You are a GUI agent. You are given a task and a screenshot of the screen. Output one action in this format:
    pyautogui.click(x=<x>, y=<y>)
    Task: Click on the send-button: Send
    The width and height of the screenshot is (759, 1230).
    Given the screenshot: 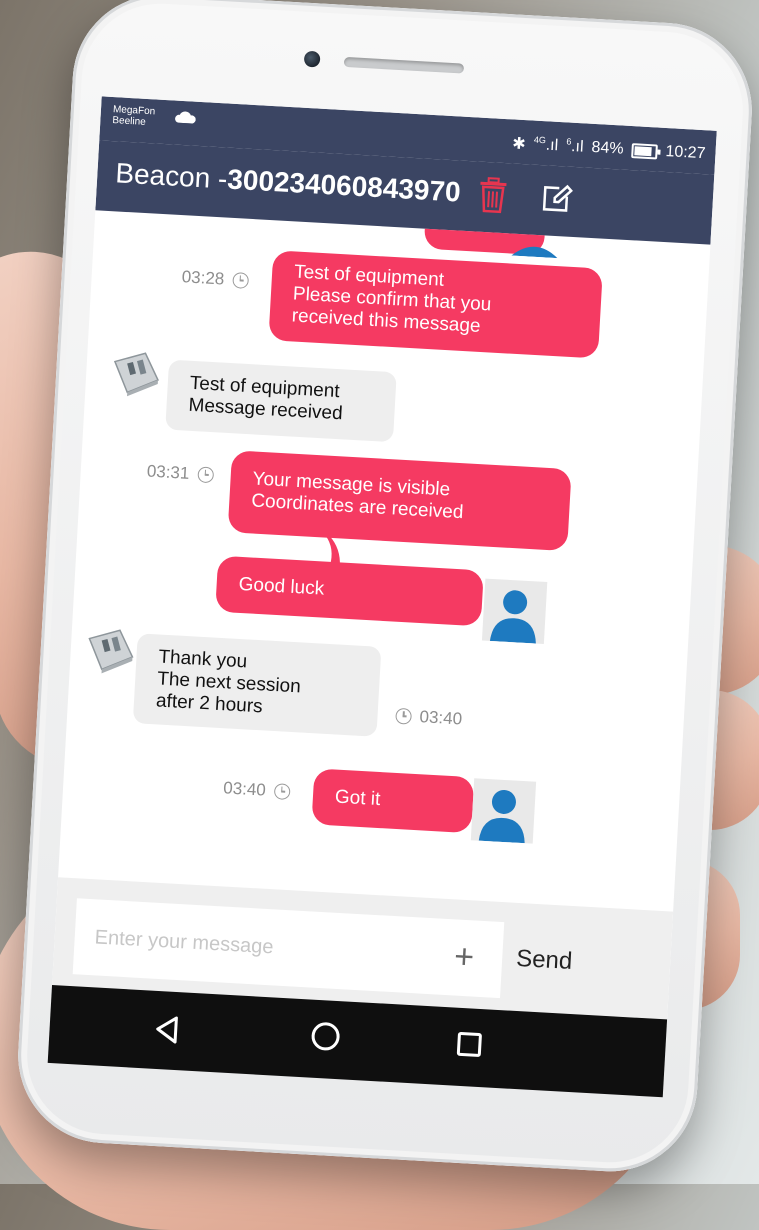 What is the action you would take?
    pyautogui.click(x=543, y=960)
    